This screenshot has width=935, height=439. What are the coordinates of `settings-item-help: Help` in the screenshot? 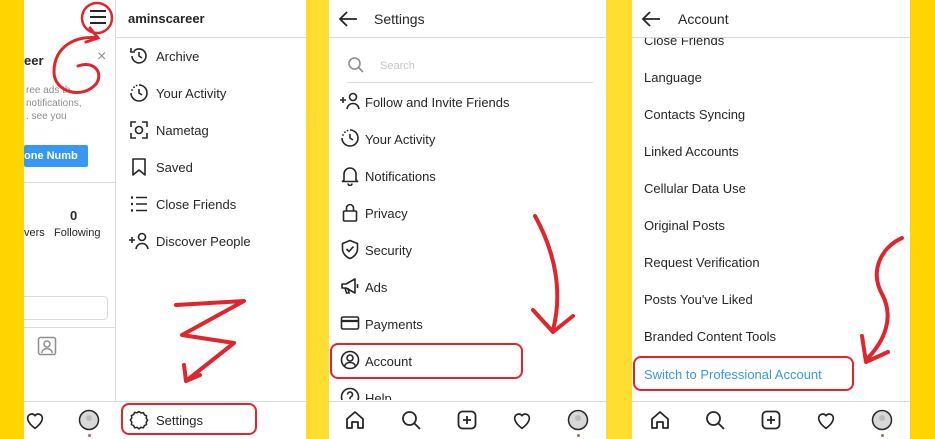 It's located at (469, 393).